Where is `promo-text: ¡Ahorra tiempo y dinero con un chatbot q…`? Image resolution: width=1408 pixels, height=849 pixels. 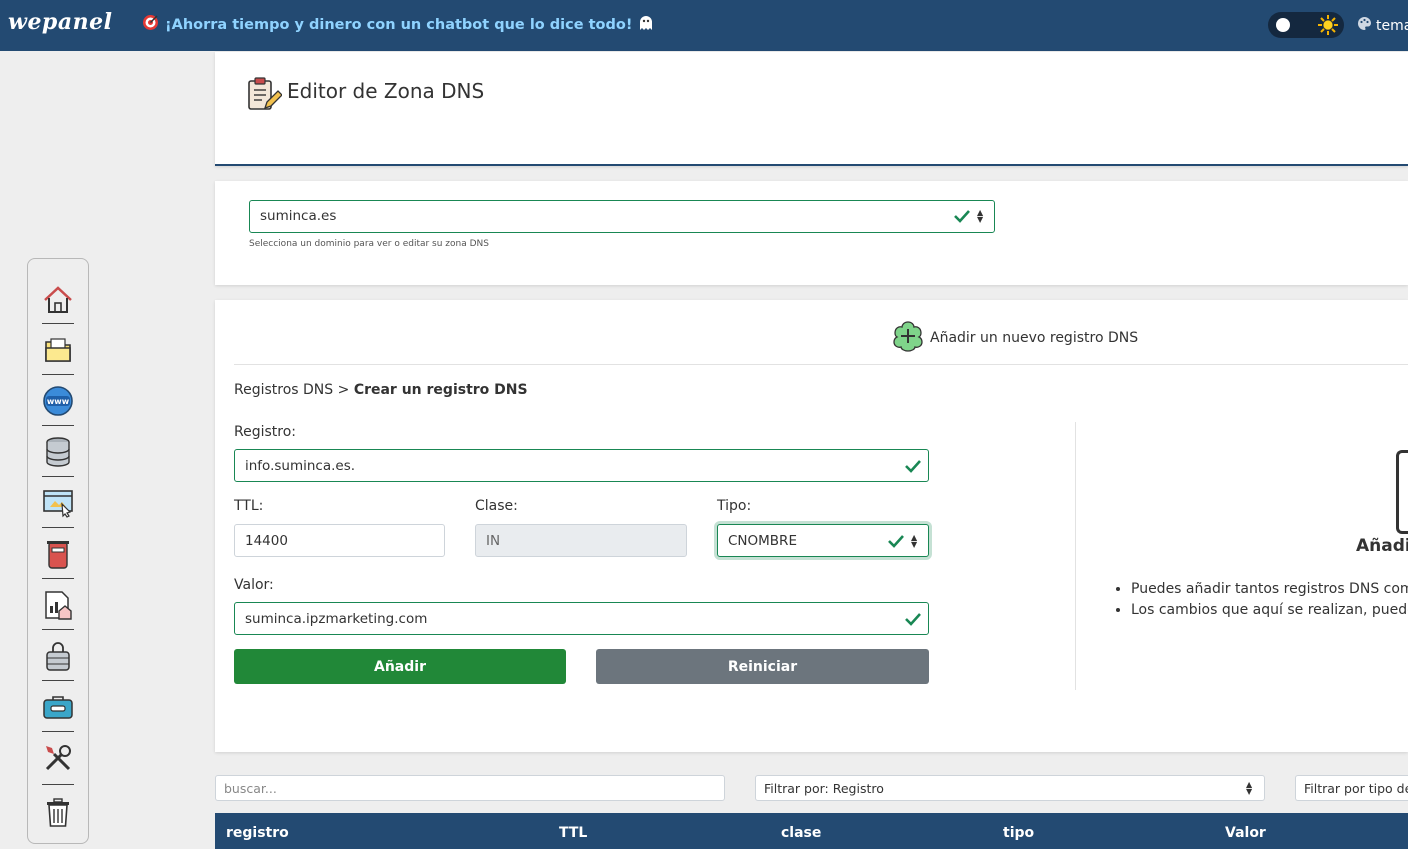
promo-text: ¡Ahorra tiempo y dinero con un chatbot q… is located at coordinates (398, 25).